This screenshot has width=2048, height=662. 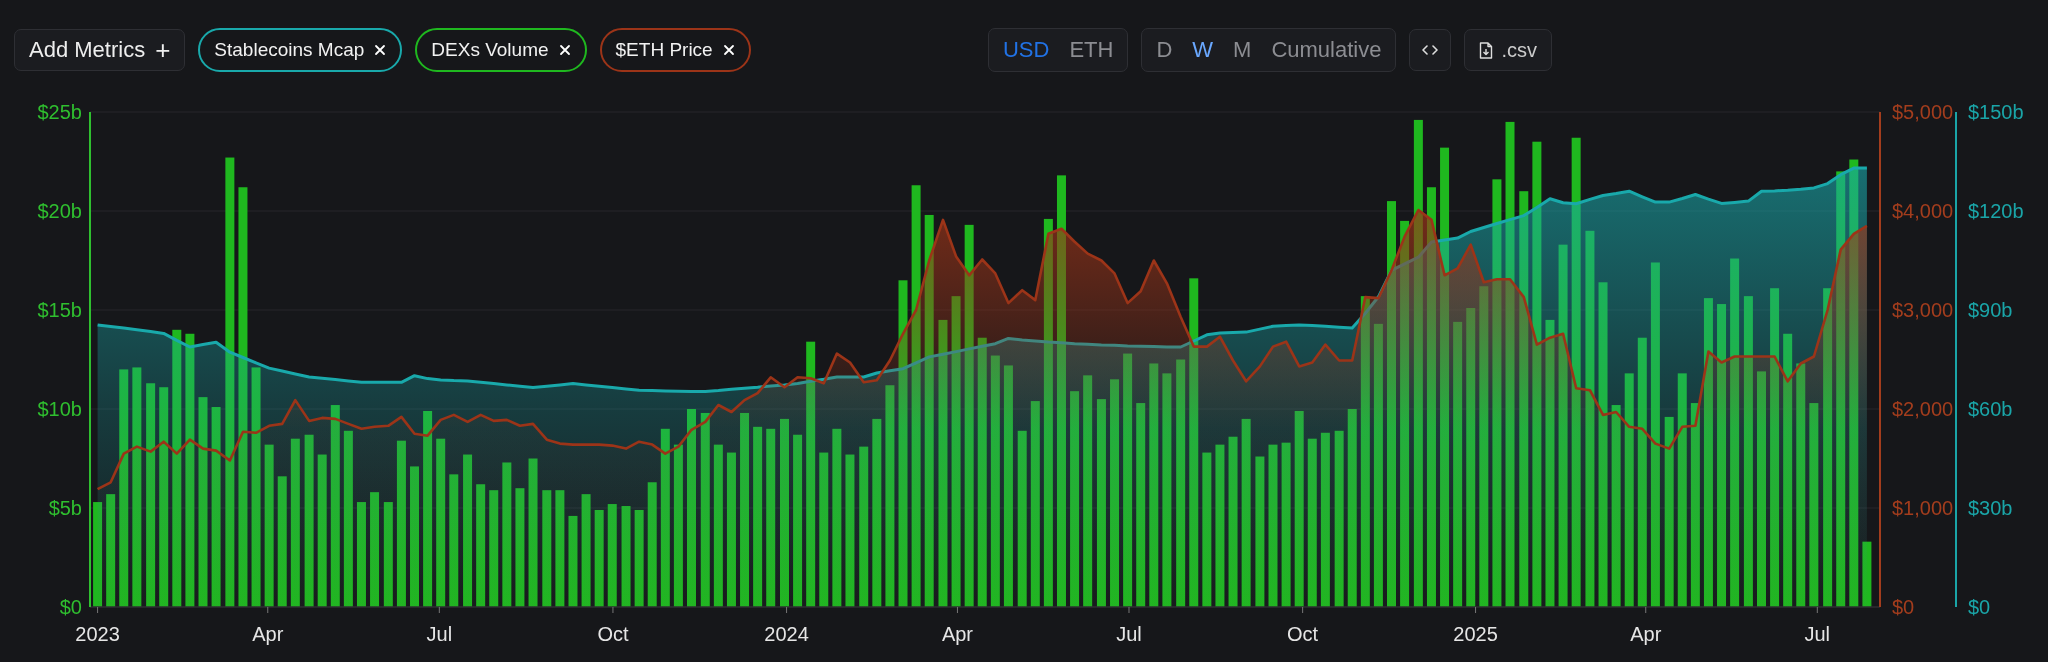 I want to click on axis-label: $5b, so click(x=65, y=508).